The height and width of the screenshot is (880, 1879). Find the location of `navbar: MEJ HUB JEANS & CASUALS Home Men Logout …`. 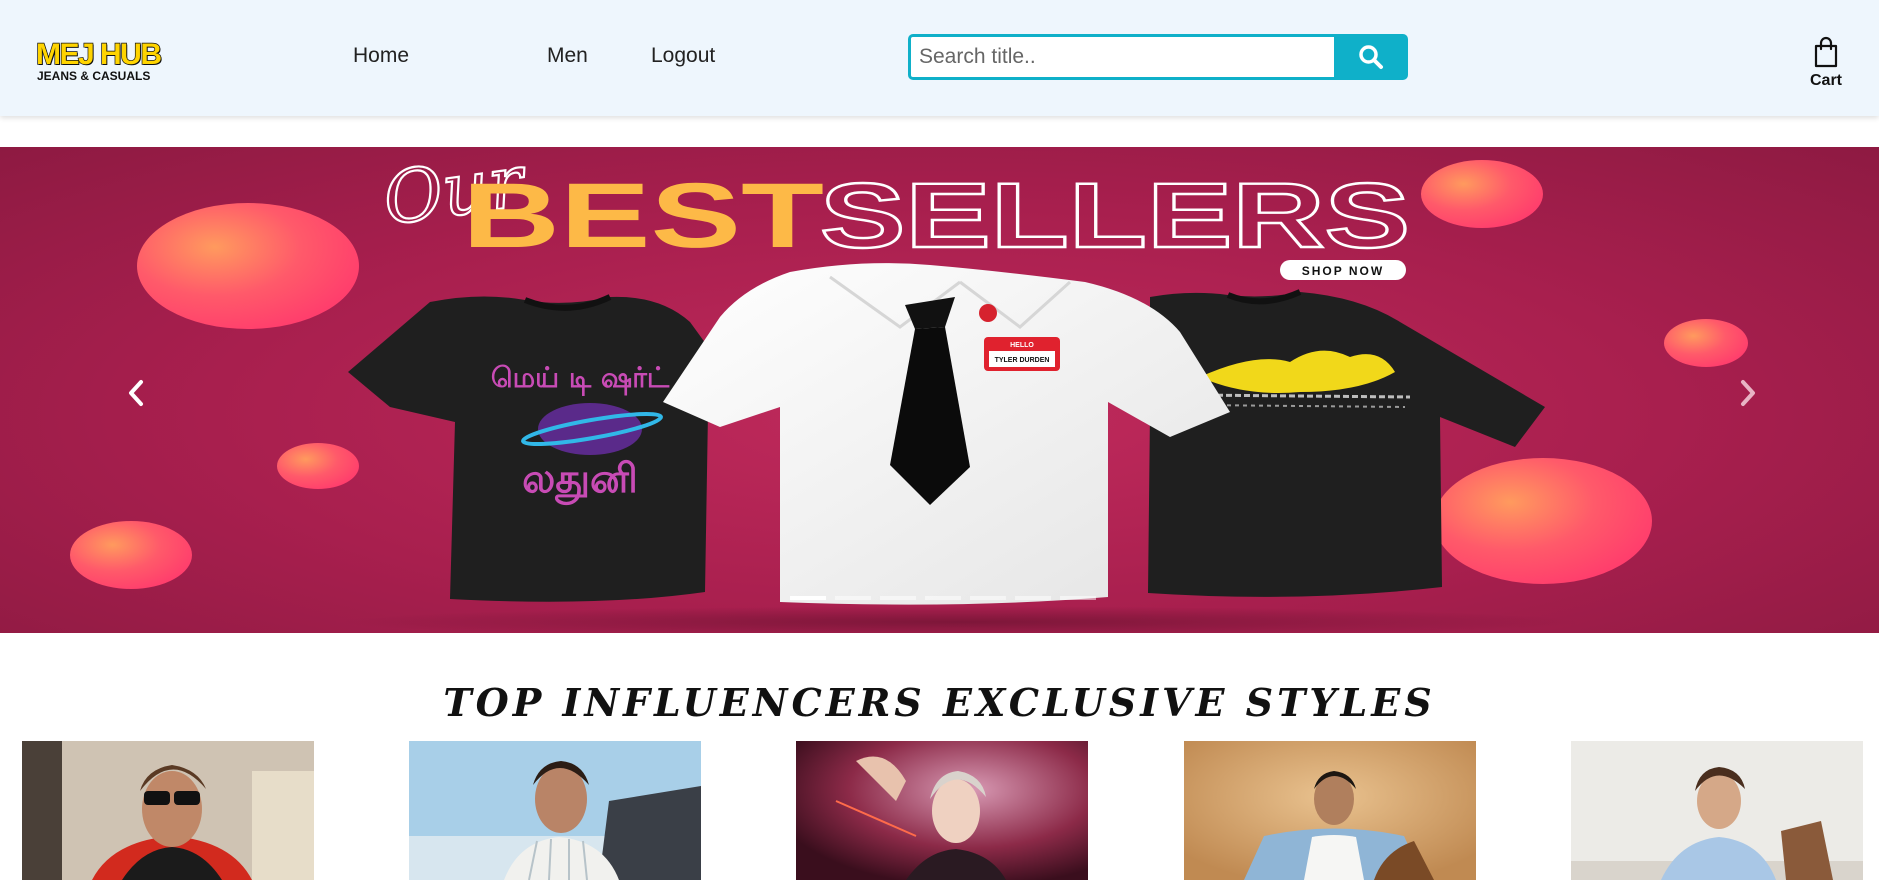

navbar: MEJ HUB JEANS & CASUALS Home Men Logout … is located at coordinates (939, 58).